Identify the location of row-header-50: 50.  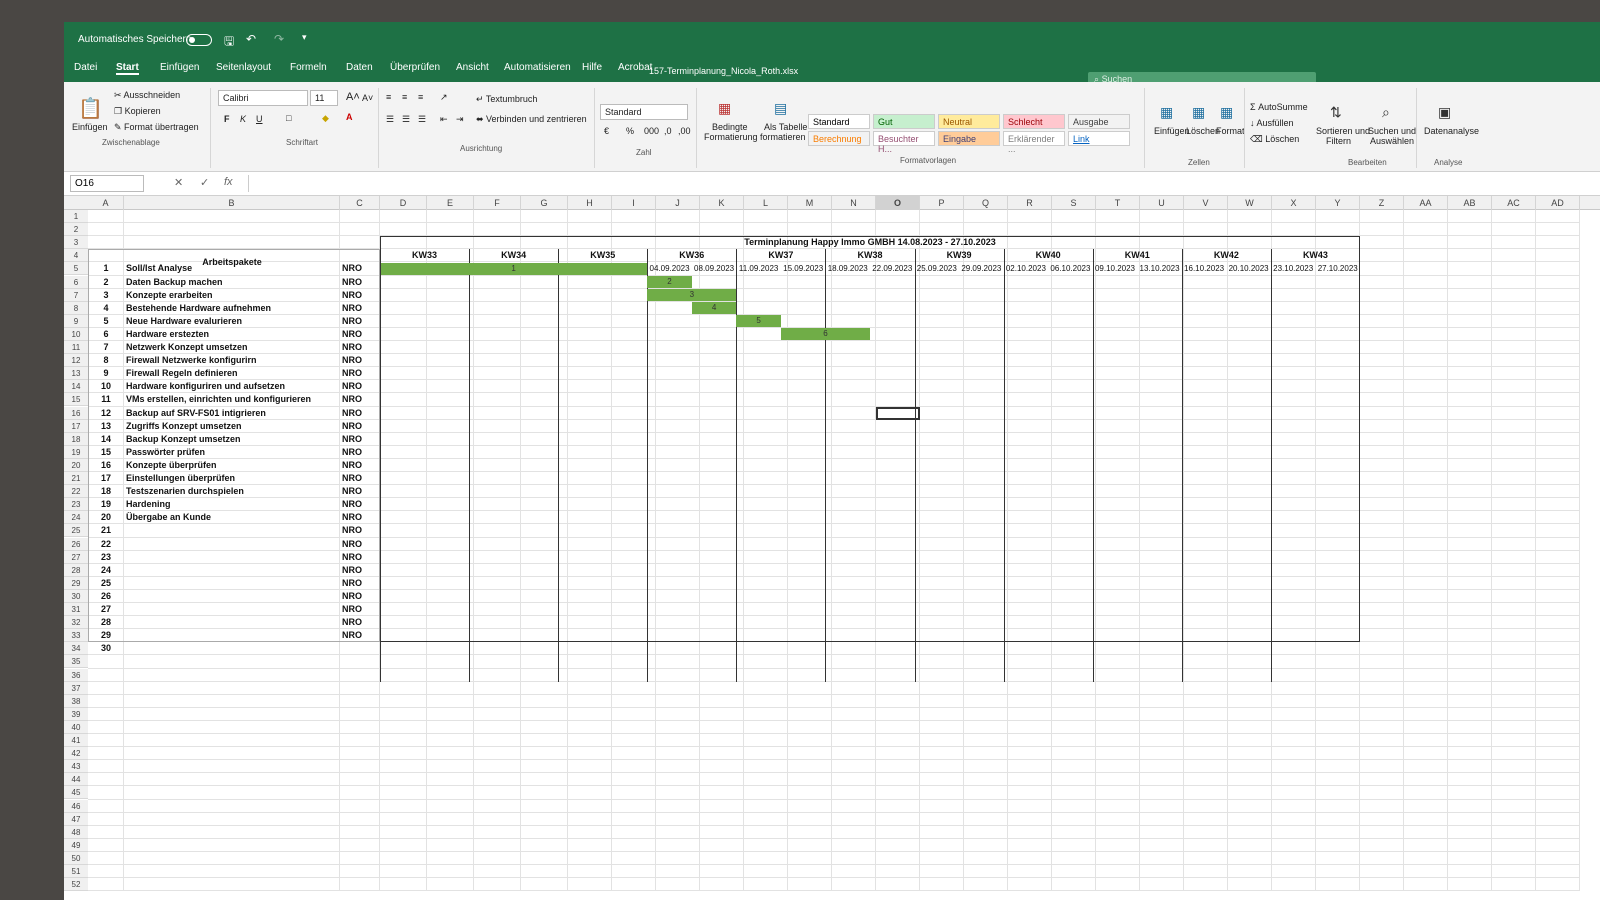
(76, 858).